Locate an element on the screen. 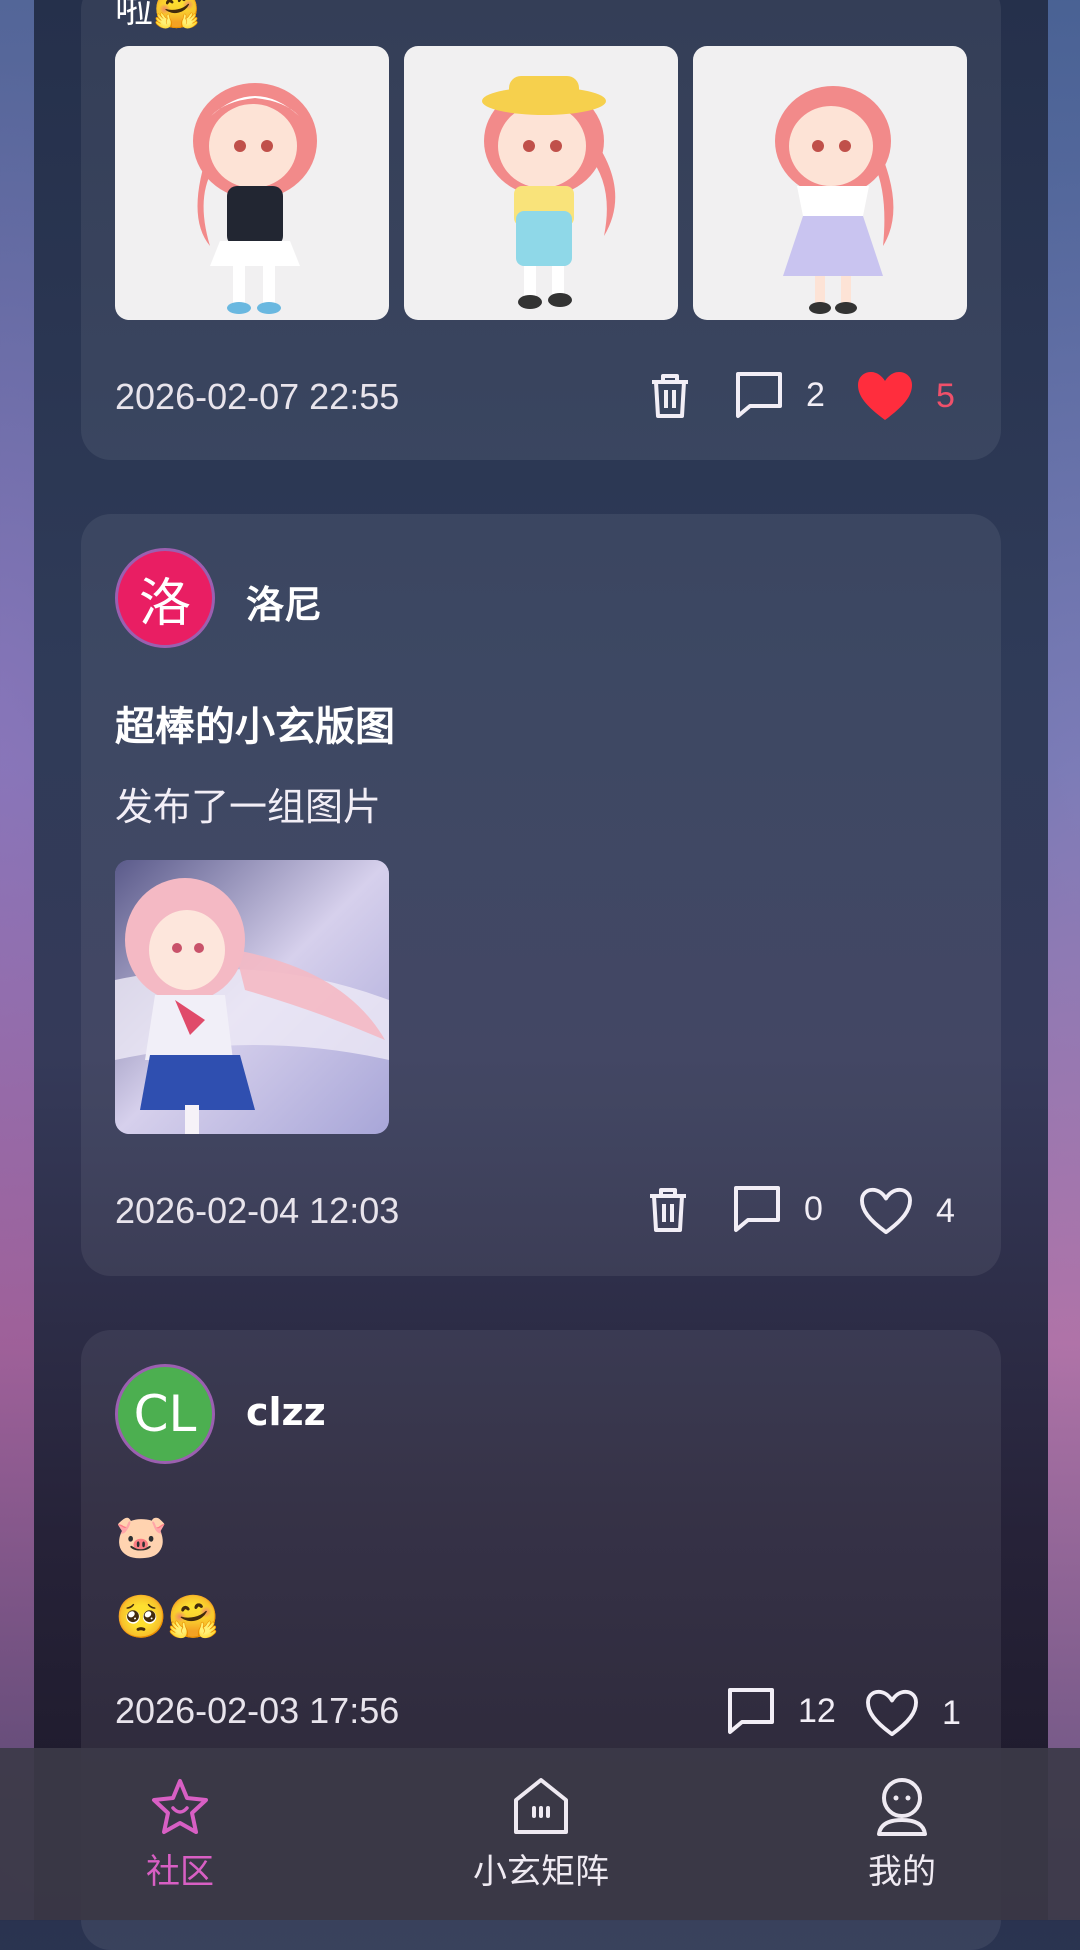 This screenshot has height=1950, width=1080. avatar-initials: 洛 is located at coordinates (164, 603).